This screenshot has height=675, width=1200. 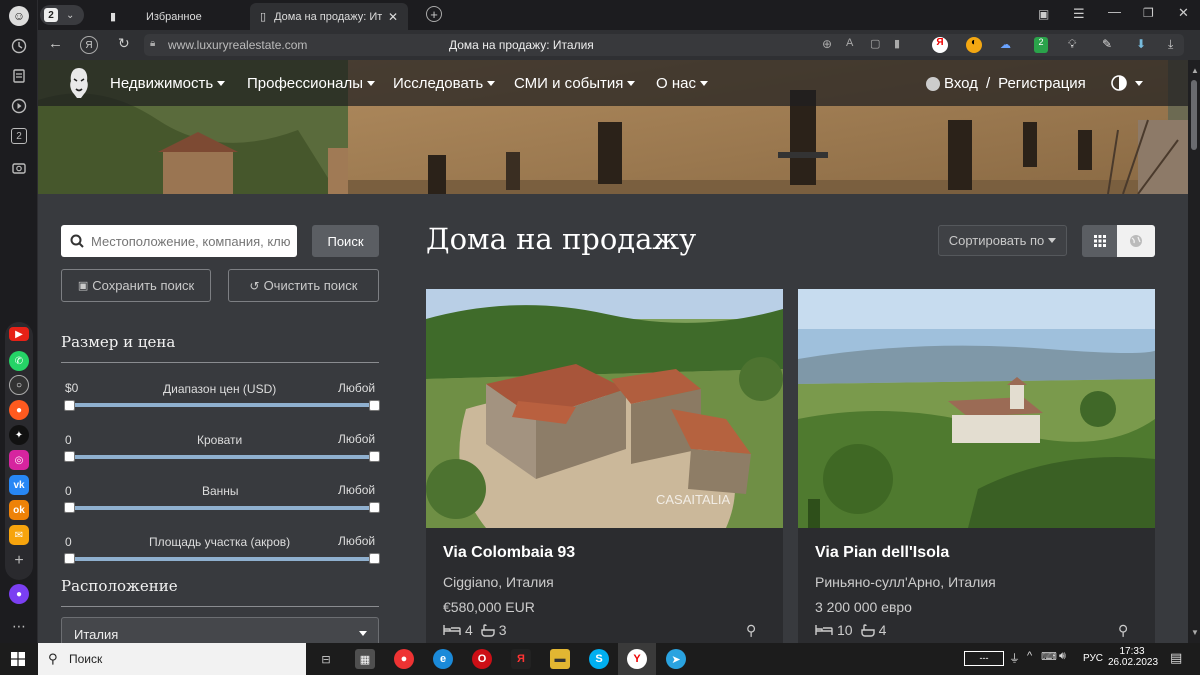 What do you see at coordinates (62, 15) in the screenshot?
I see `tabs-group-button: 2 ⌄` at bounding box center [62, 15].